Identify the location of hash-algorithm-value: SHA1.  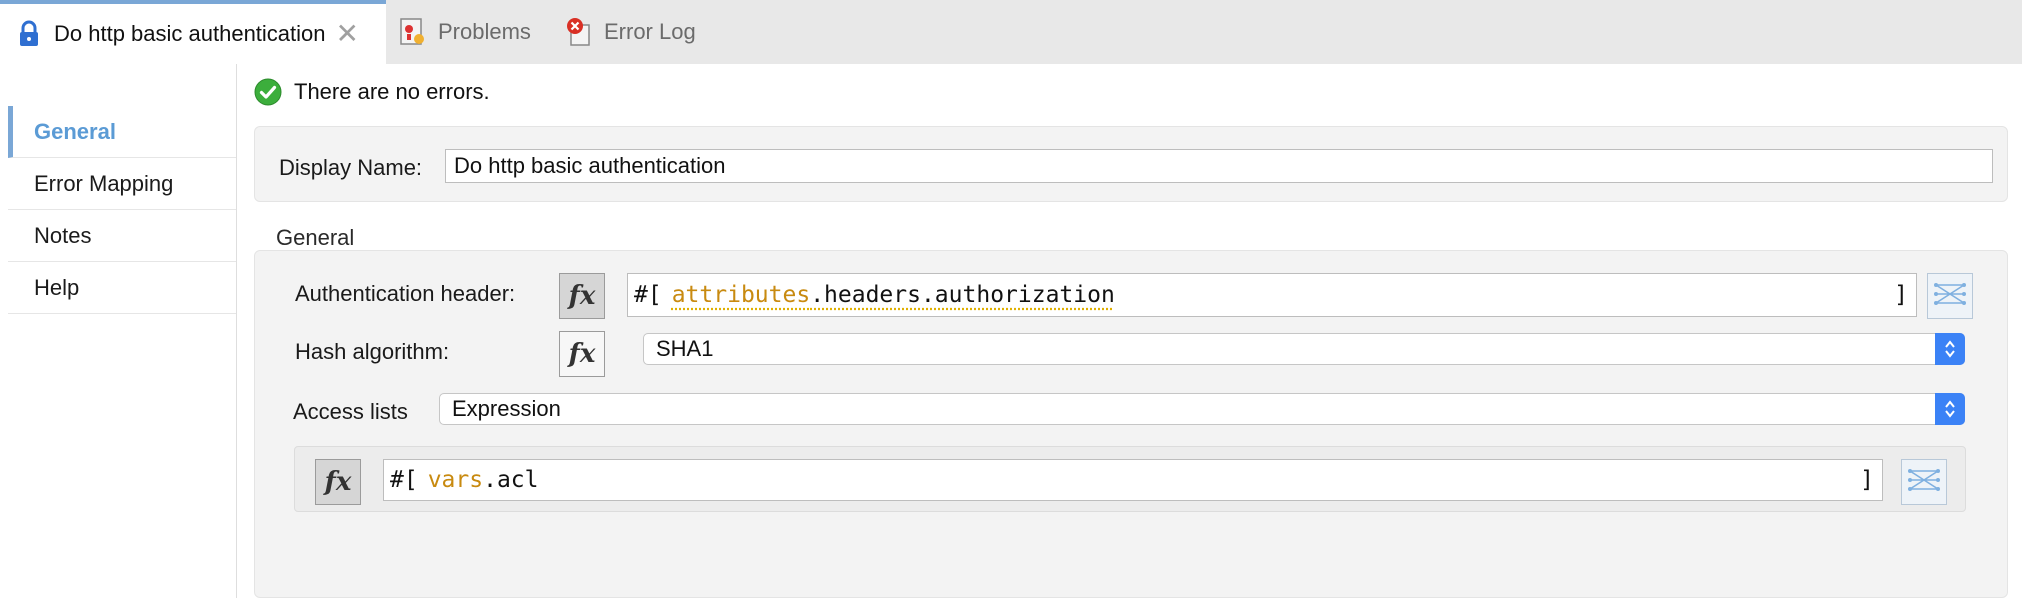
(685, 348).